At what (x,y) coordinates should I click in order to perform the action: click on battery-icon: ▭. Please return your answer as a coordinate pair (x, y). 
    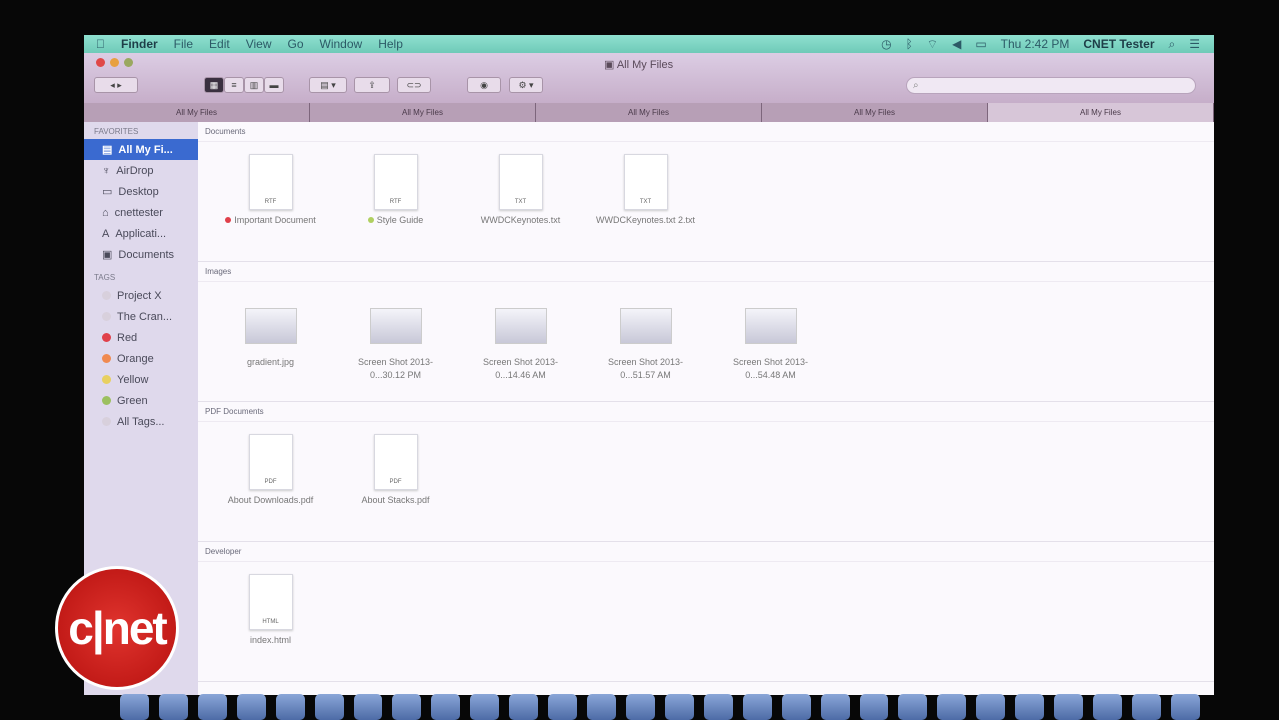
    Looking at the image, I should click on (980, 44).